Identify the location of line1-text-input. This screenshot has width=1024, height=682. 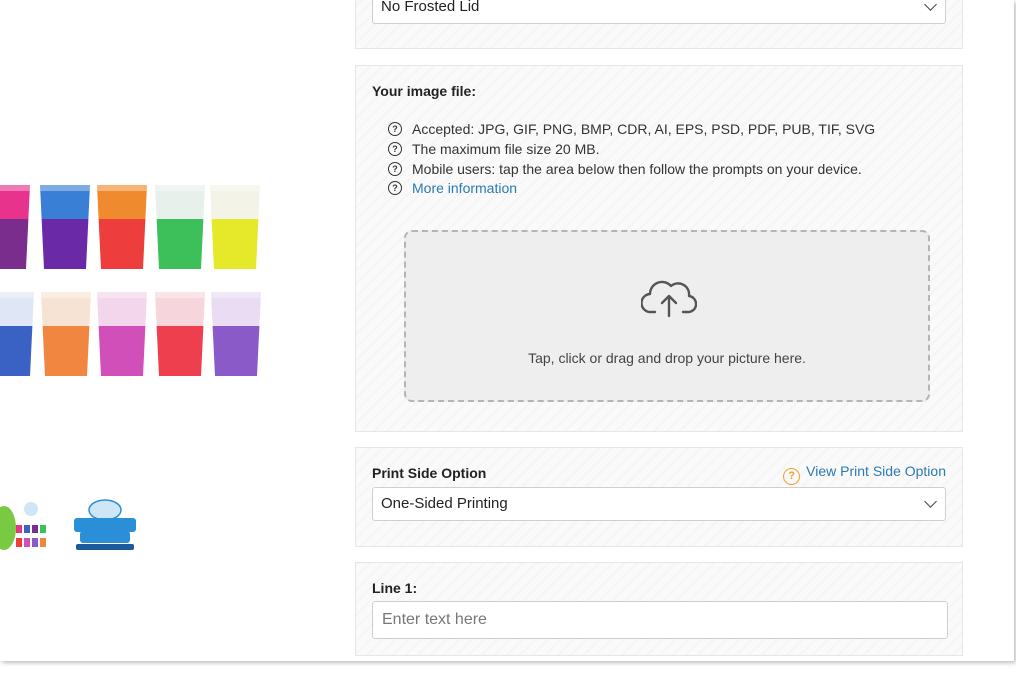
(660, 620).